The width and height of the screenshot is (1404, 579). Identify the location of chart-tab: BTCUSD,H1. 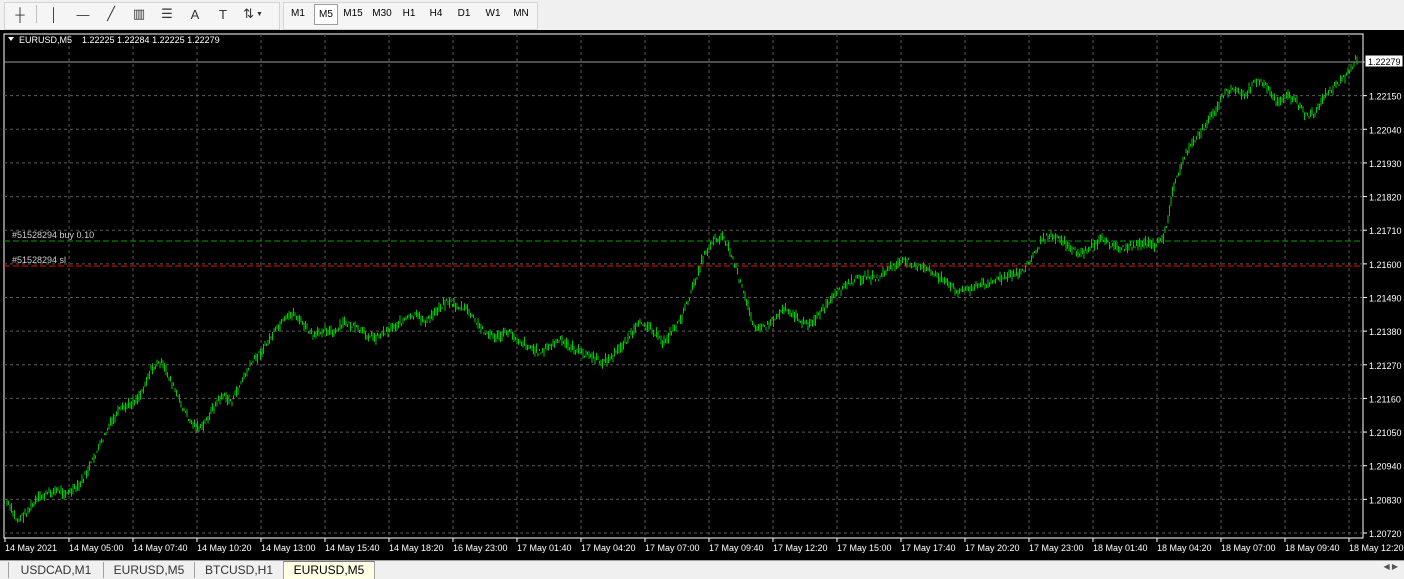
(239, 570).